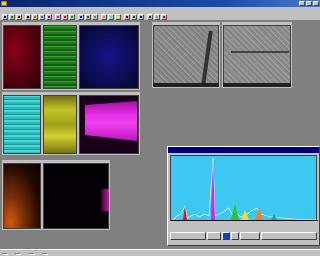 This screenshot has width=320, height=256. What do you see at coordinates (160, 252) in the screenshot?
I see `status-bar` at bounding box center [160, 252].